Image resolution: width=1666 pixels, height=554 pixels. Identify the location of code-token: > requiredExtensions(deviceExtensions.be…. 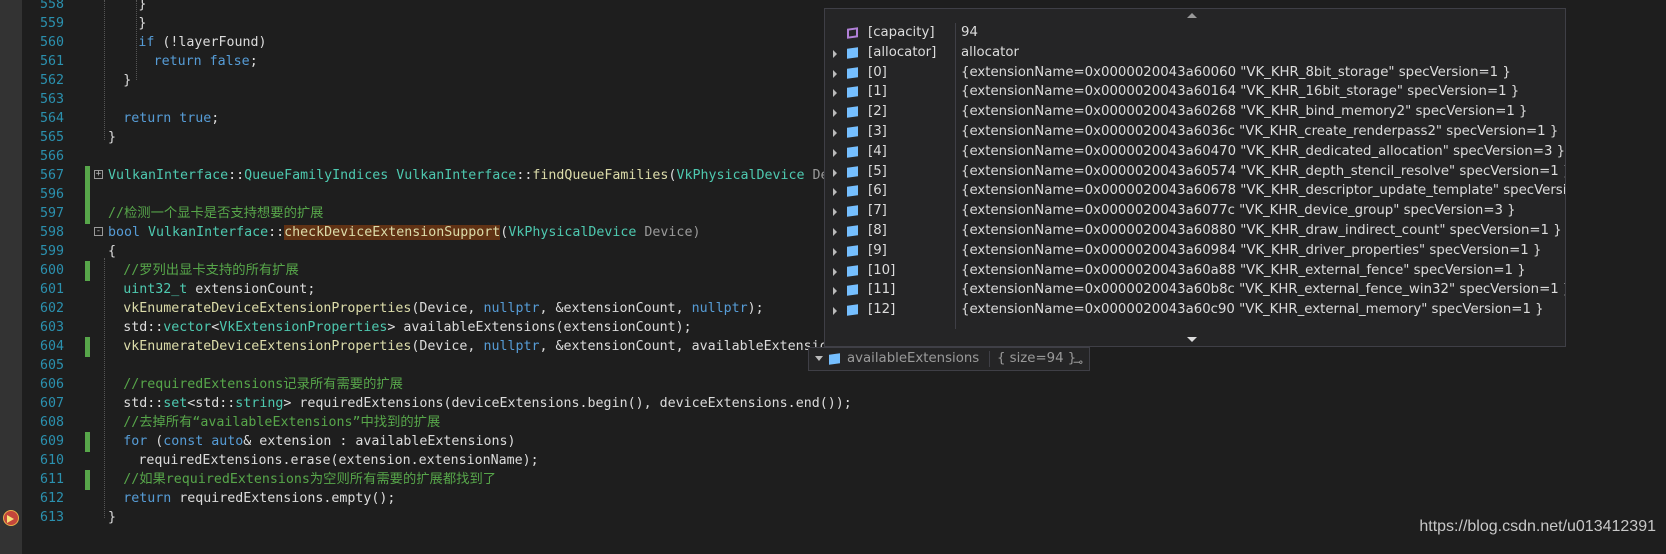
(567, 403).